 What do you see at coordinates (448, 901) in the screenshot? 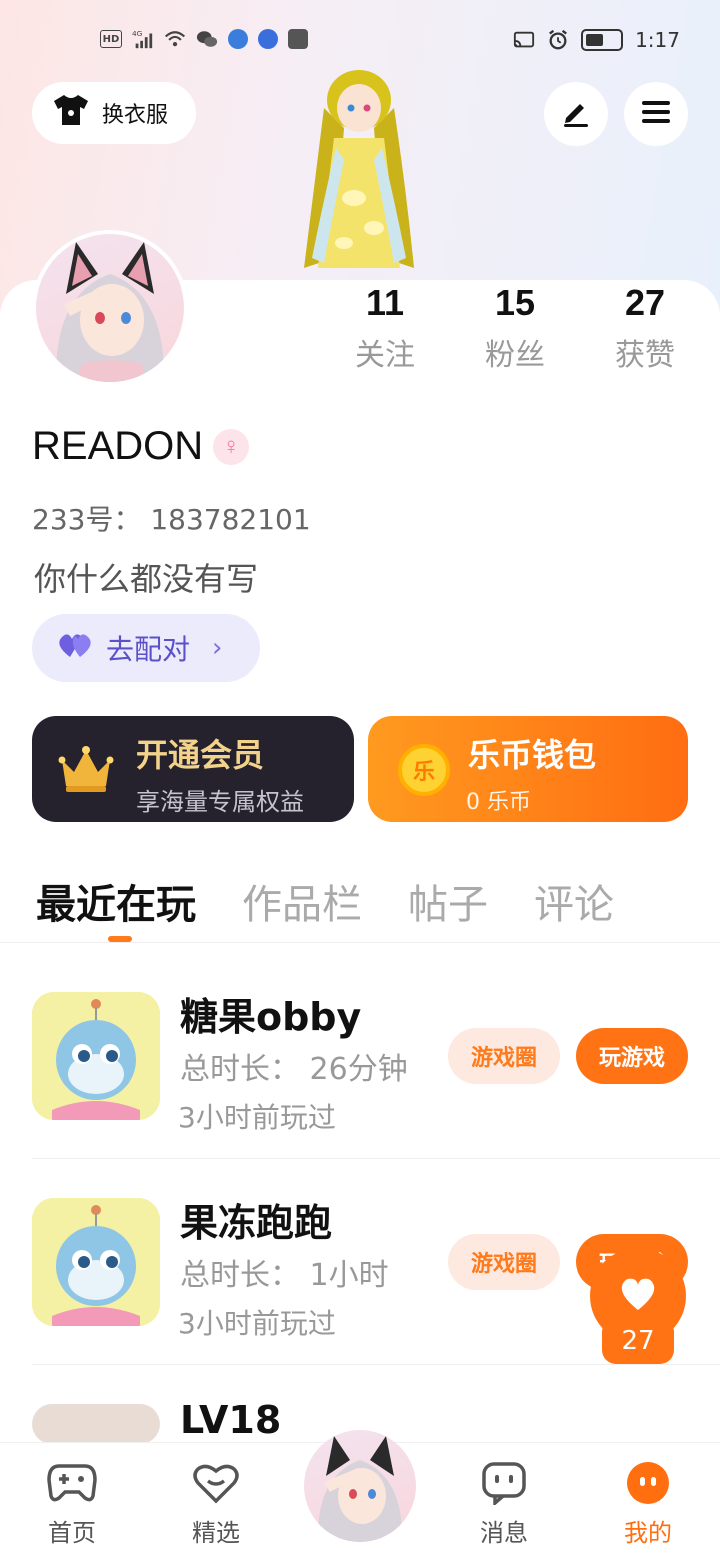
I see `tab-posts: 帖子` at bounding box center [448, 901].